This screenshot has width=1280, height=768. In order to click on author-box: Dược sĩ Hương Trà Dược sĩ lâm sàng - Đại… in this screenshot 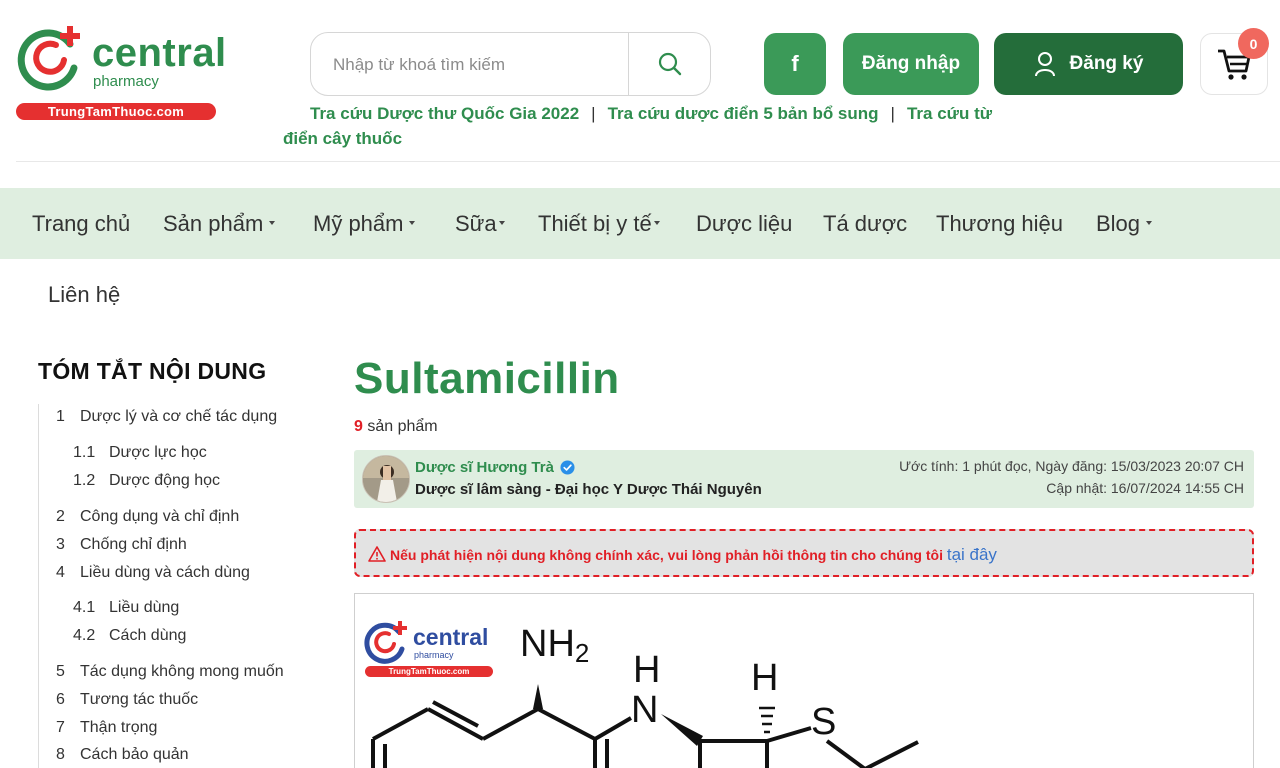, I will do `click(804, 479)`.